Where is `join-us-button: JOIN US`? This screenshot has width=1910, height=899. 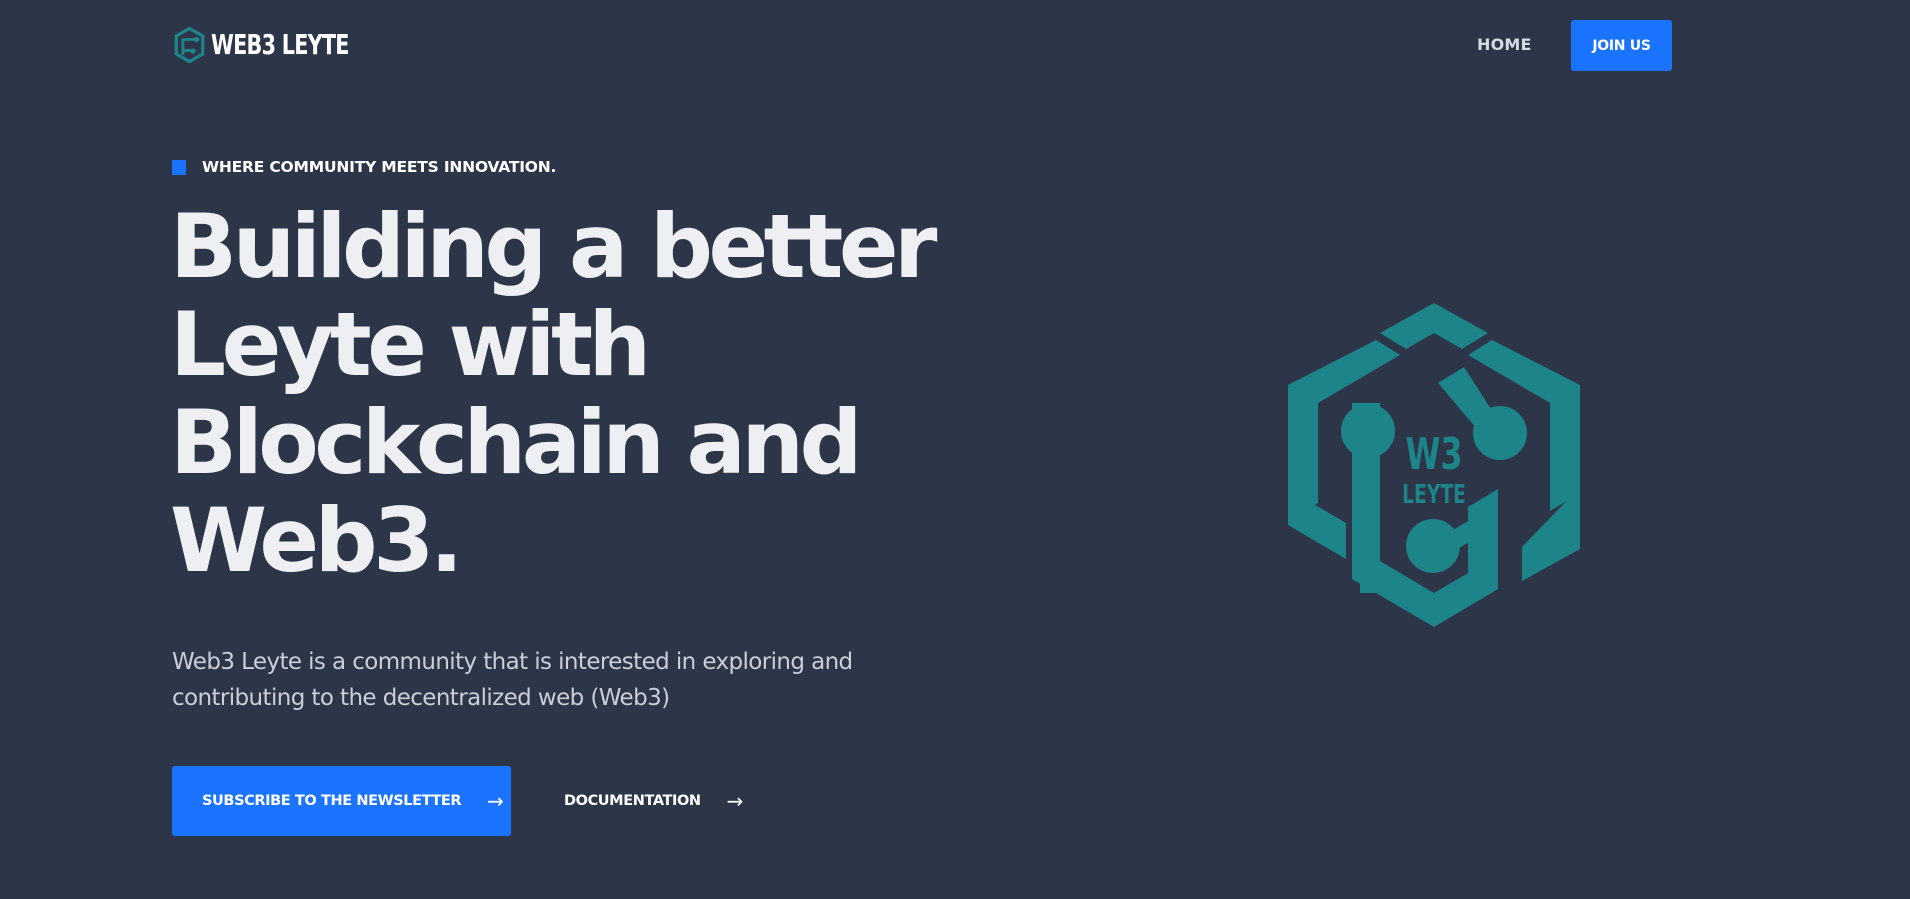 join-us-button: JOIN US is located at coordinates (1621, 45).